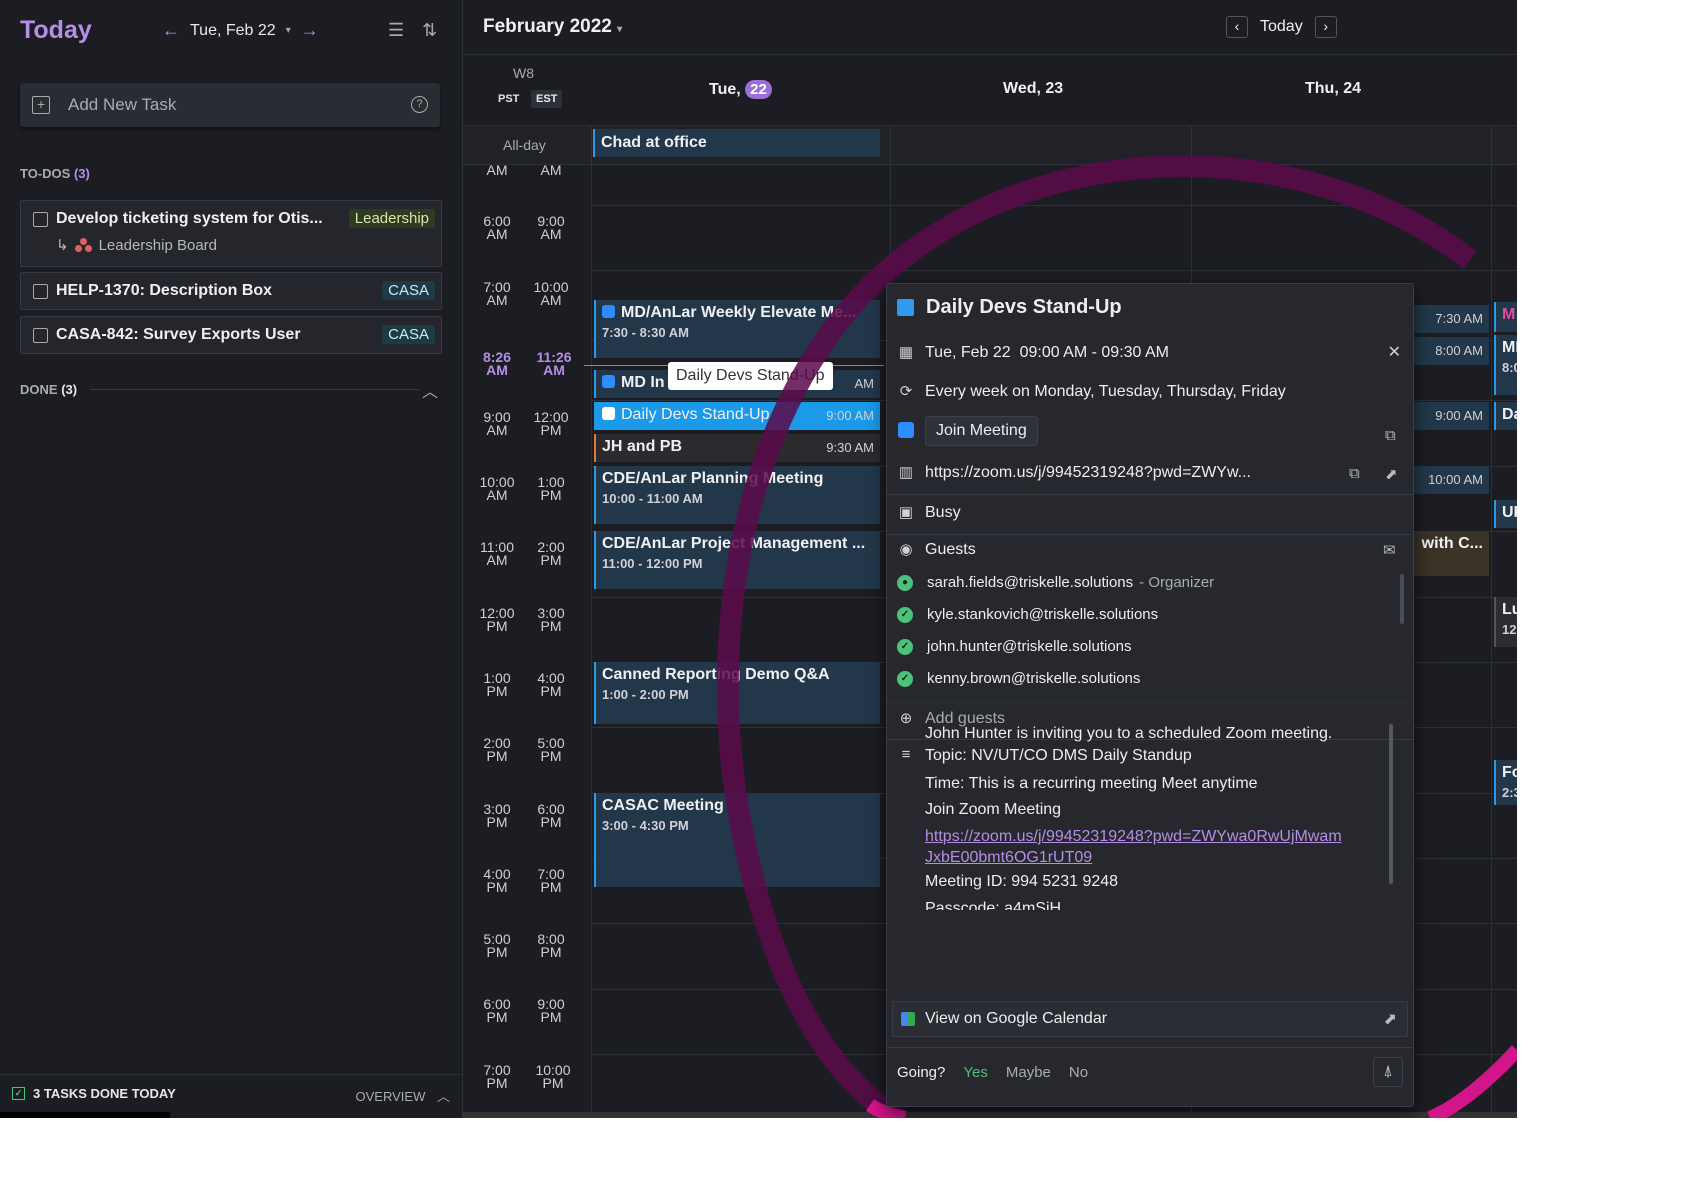 Image resolution: width=1698 pixels, height=1197 pixels. I want to click on guest-item: ✓ kenny.brown@triskelle.solutions, so click(1018, 678).